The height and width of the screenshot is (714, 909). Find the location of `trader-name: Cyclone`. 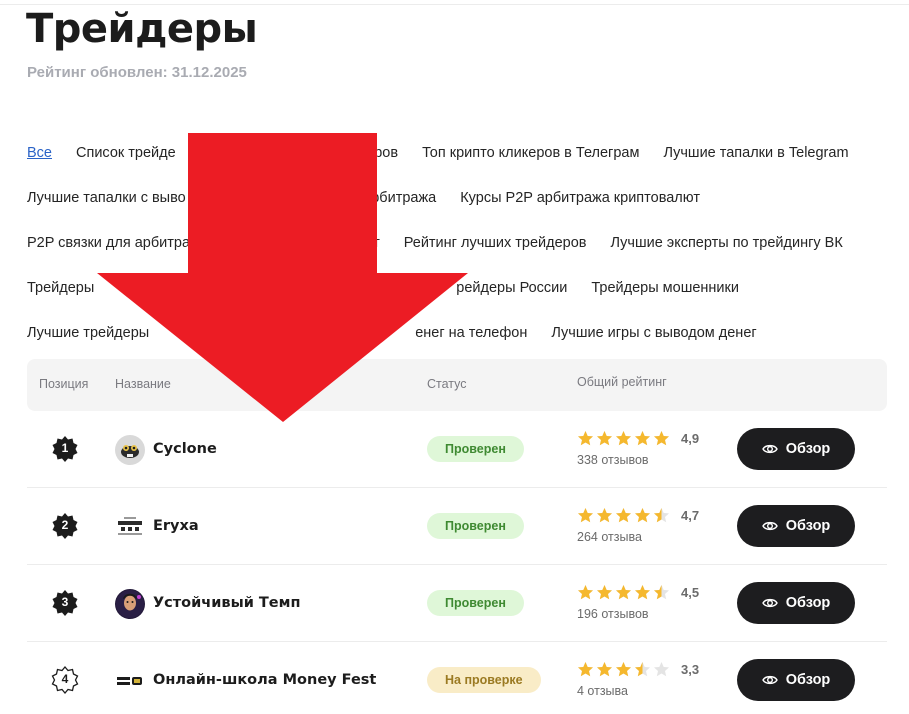

trader-name: Cyclone is located at coordinates (185, 449).